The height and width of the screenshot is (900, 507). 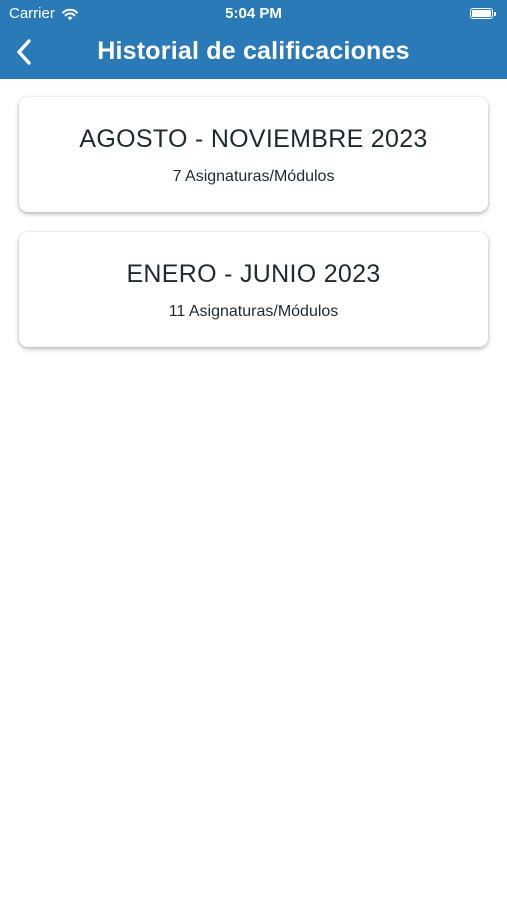 I want to click on period-title: ENERO - JUNIO 2023, so click(x=253, y=274).